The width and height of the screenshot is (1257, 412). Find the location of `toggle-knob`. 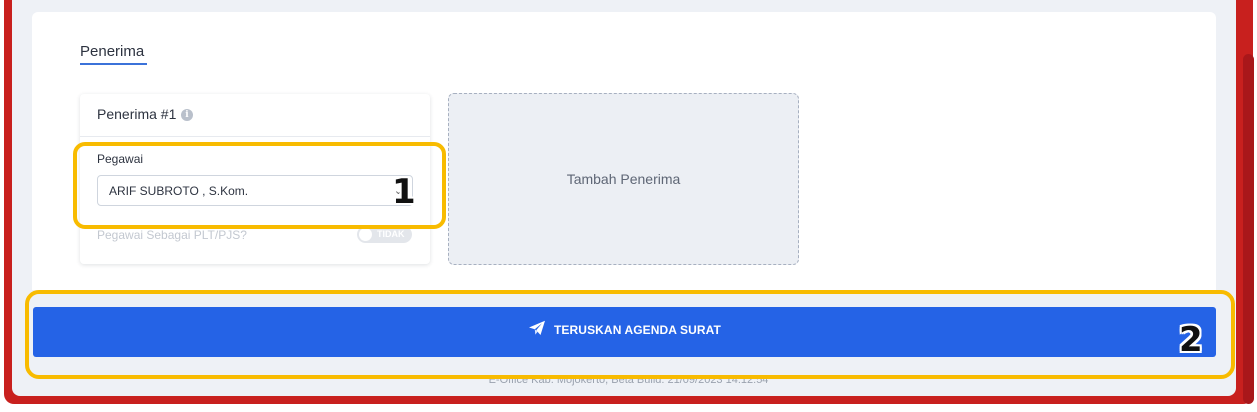

toggle-knob is located at coordinates (365, 234).